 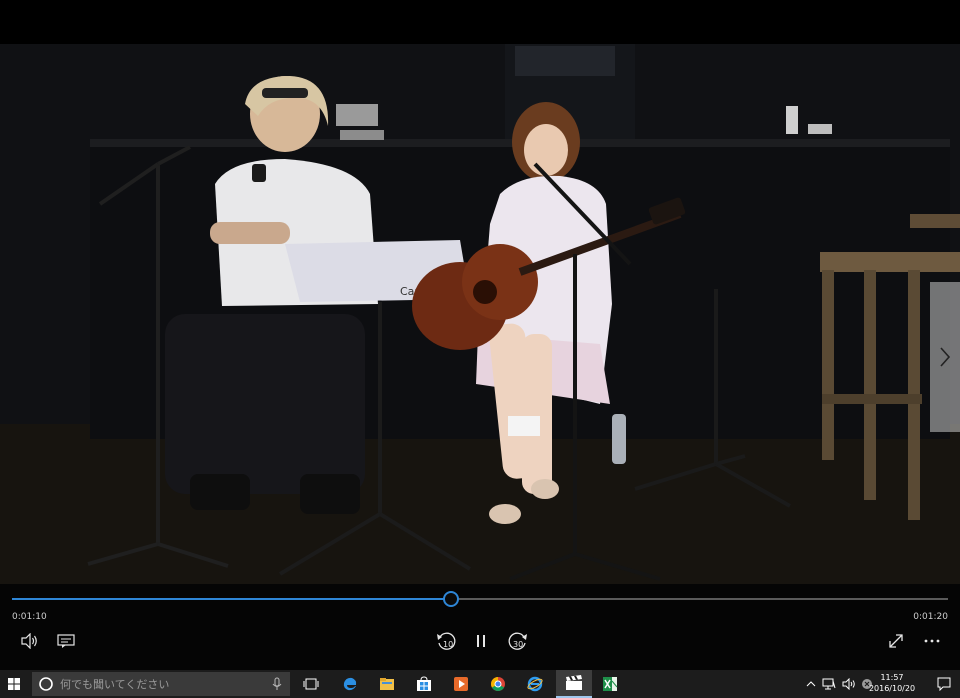 I want to click on seek-bar, so click(x=480, y=599).